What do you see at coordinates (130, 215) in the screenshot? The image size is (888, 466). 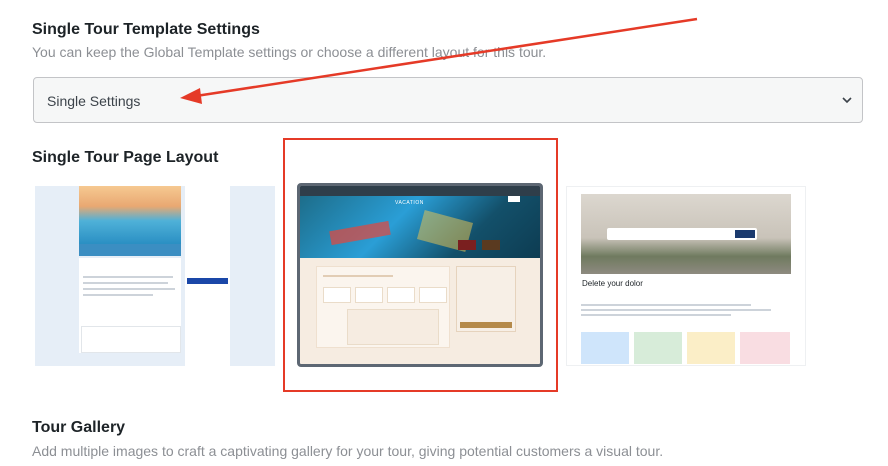 I see `layout-1-hero-image` at bounding box center [130, 215].